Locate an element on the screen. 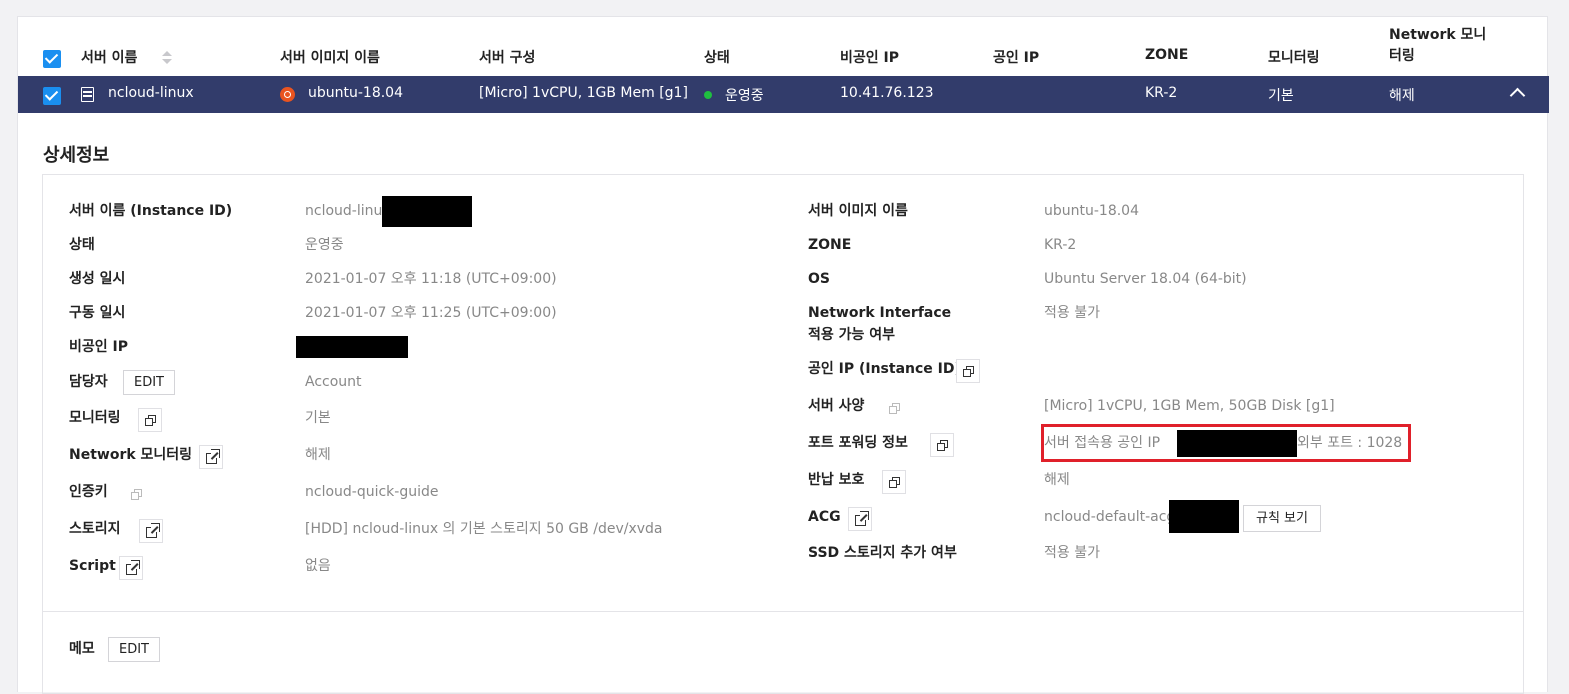 Image resolution: width=1569 pixels, height=694 pixels. label-return-protection: 반납 보호 is located at coordinates (836, 480).